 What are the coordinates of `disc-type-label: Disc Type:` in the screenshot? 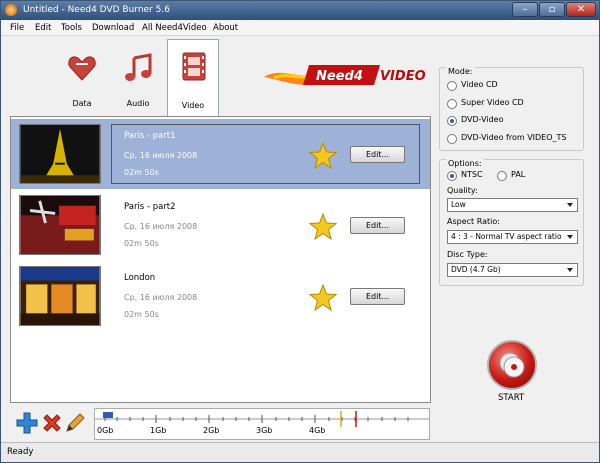 It's located at (467, 254).